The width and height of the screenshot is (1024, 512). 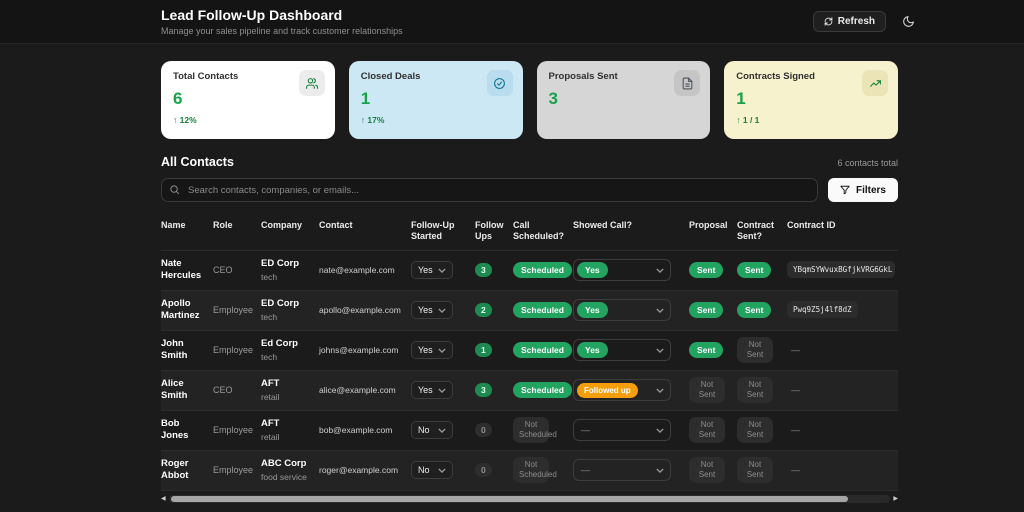 What do you see at coordinates (288, 350) in the screenshot?
I see `contact-company: Ed Corp tech` at bounding box center [288, 350].